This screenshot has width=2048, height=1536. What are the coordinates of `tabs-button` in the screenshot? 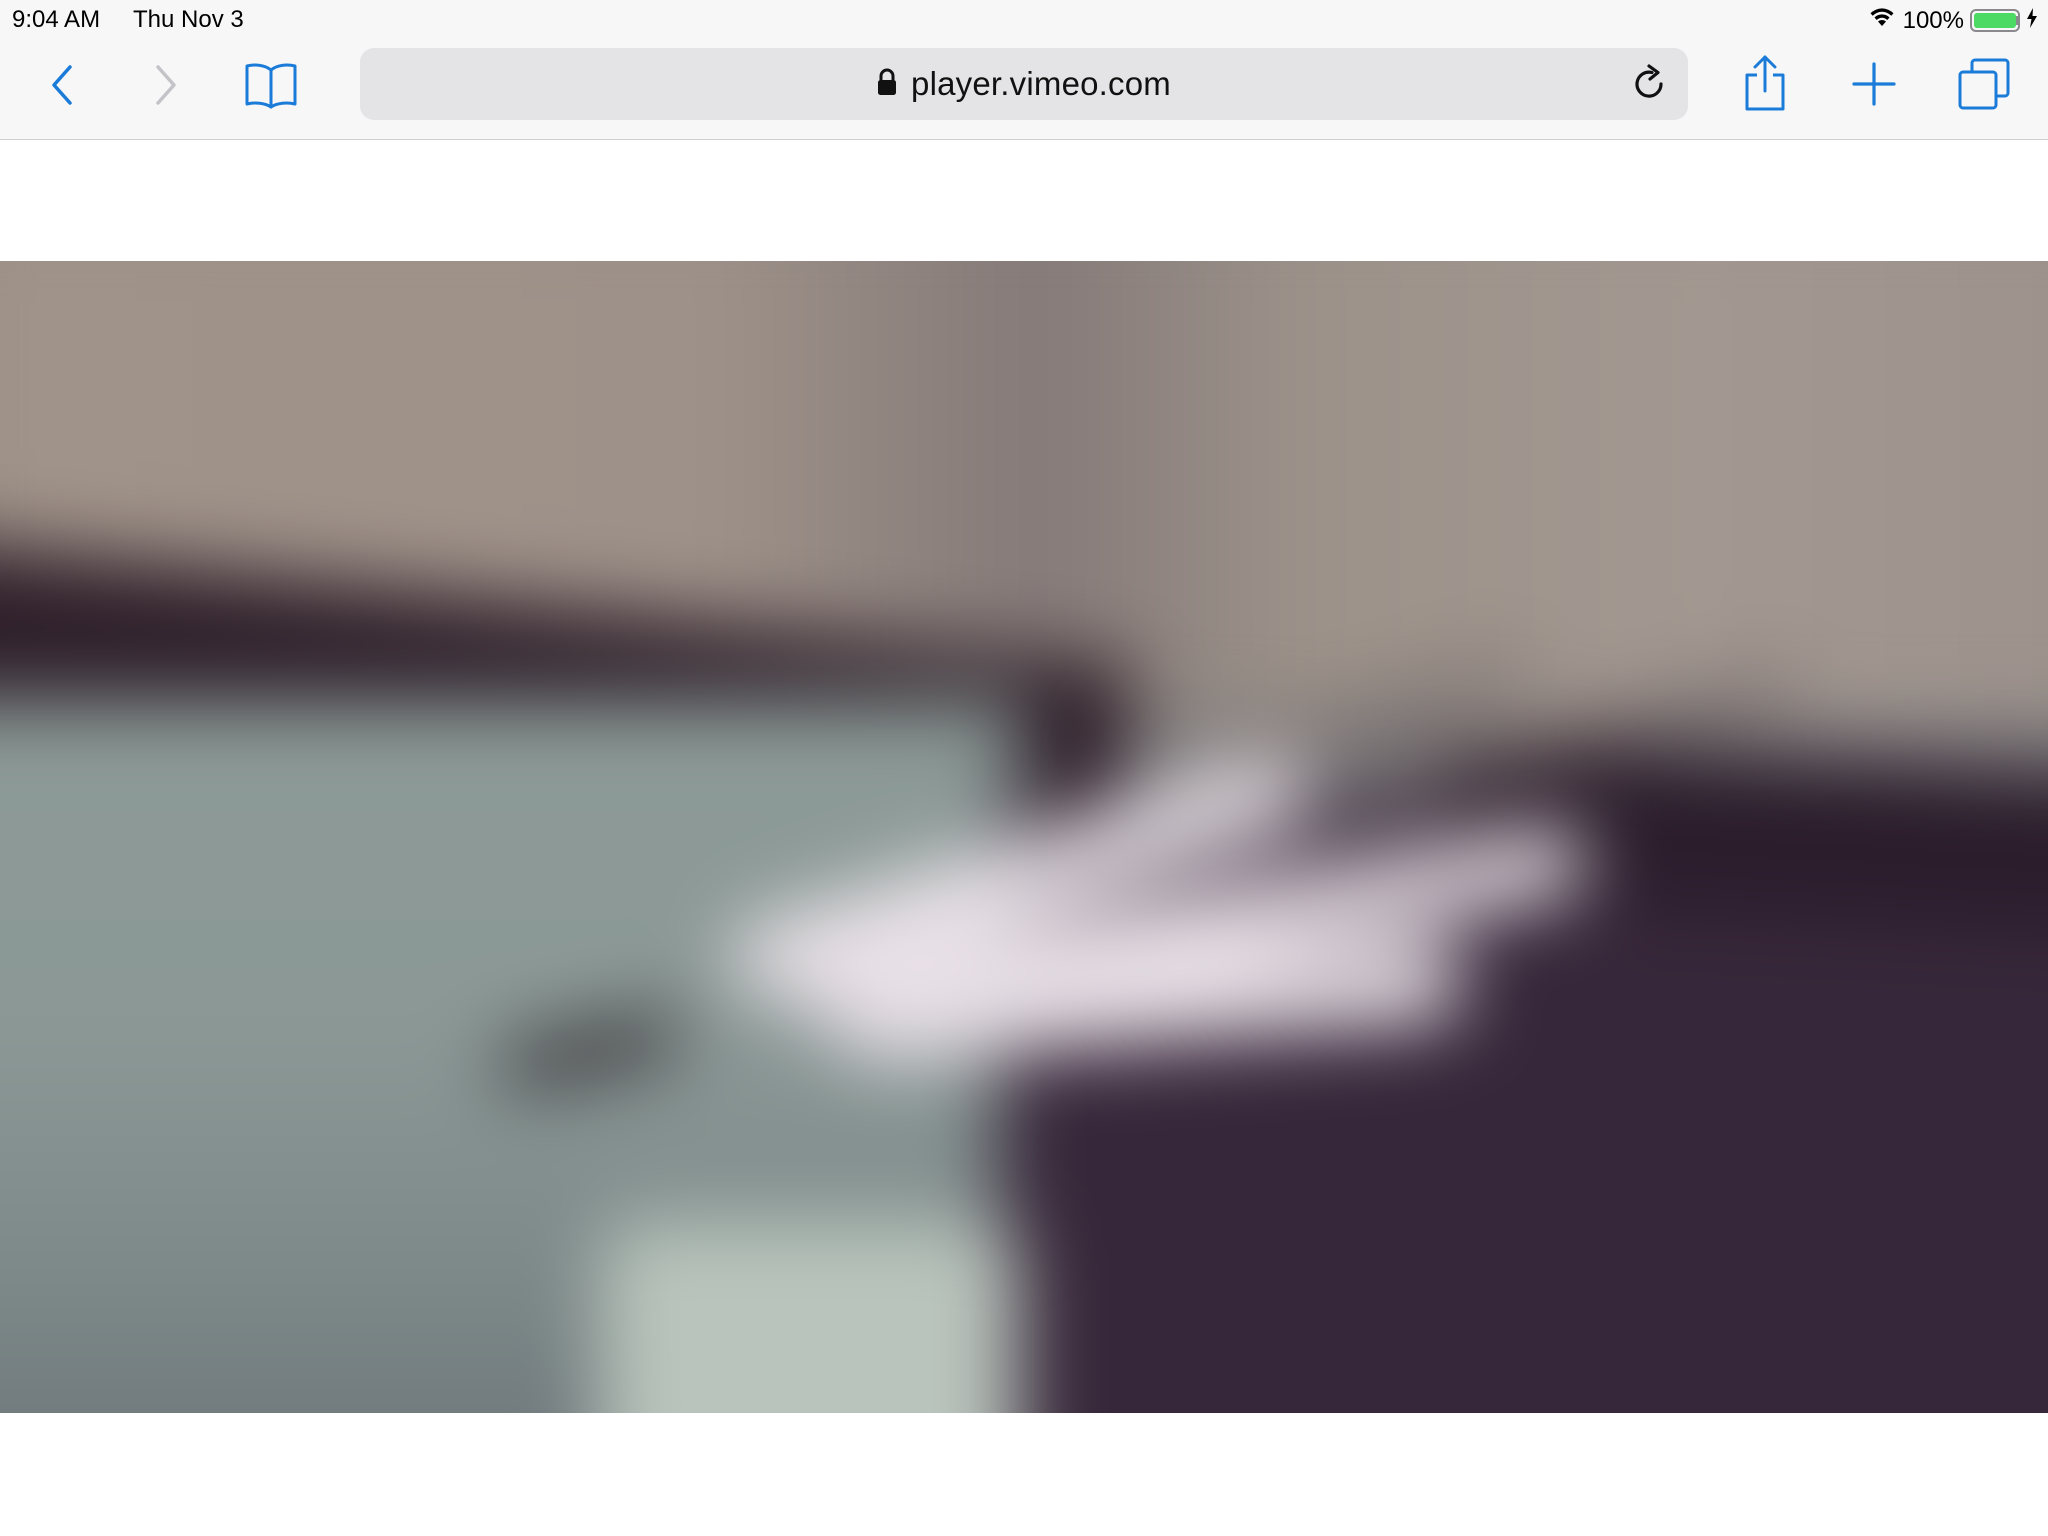 It's located at (1984, 84).